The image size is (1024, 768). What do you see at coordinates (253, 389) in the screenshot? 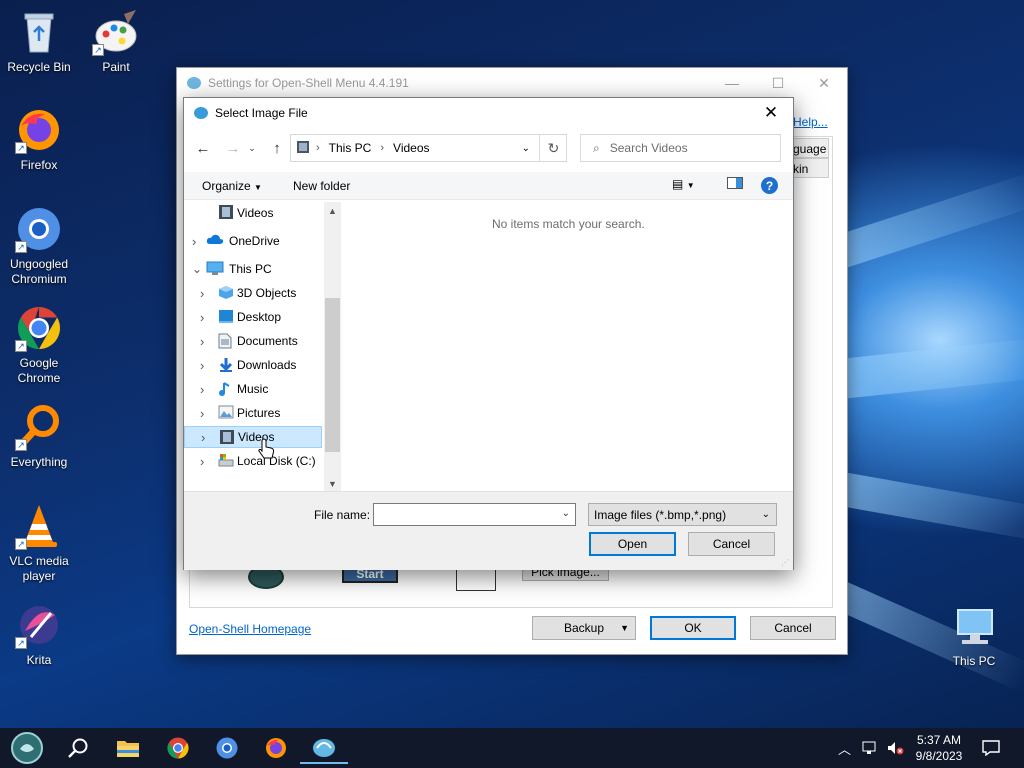
I see `tree-item-music: › Music` at bounding box center [253, 389].